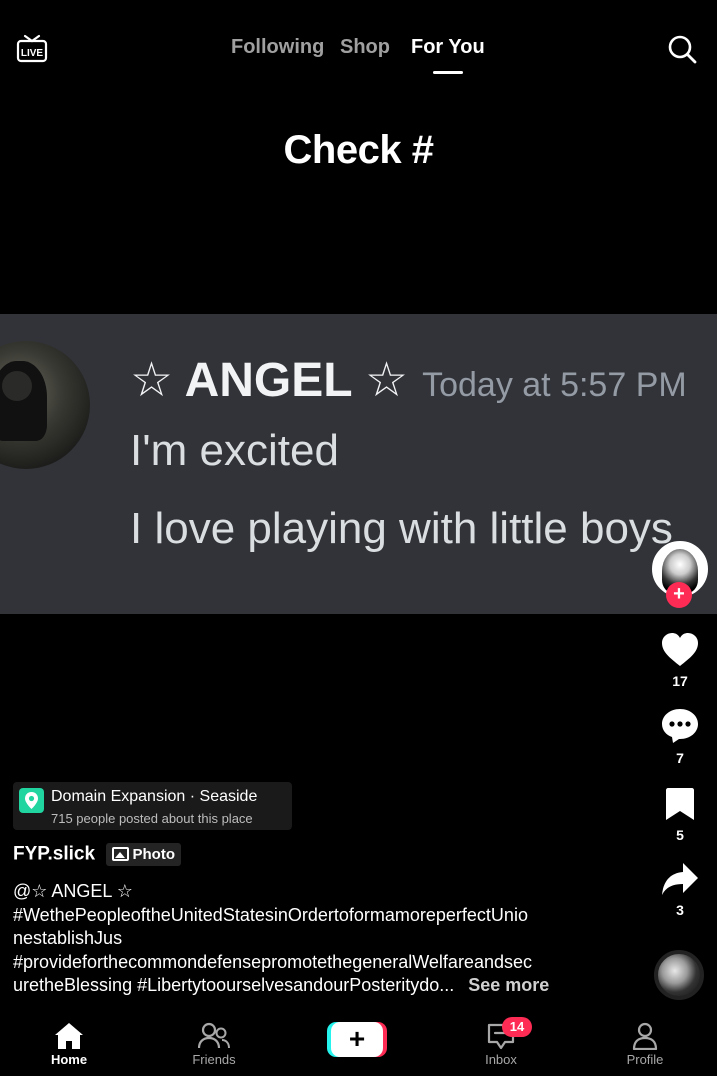 The image size is (717, 1076). Describe the element at coordinates (68, 938) in the screenshot. I see `caption-line: nestablishJus` at that location.